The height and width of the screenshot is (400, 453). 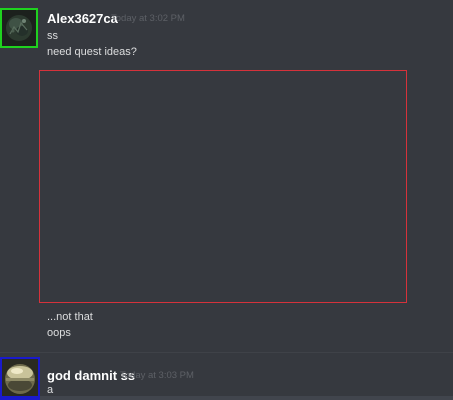 I want to click on message-timestamp: Today at 3:02 PM, so click(x=148, y=18).